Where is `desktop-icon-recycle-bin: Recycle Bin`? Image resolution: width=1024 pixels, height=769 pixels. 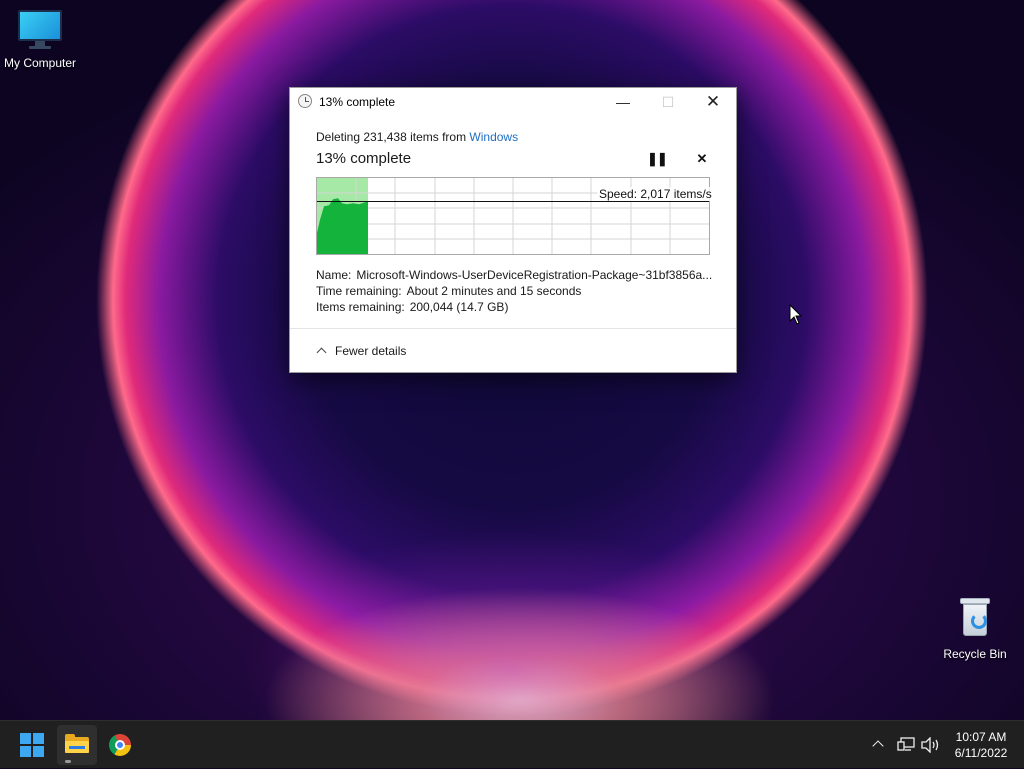 desktop-icon-recycle-bin: Recycle Bin is located at coordinates (975, 629).